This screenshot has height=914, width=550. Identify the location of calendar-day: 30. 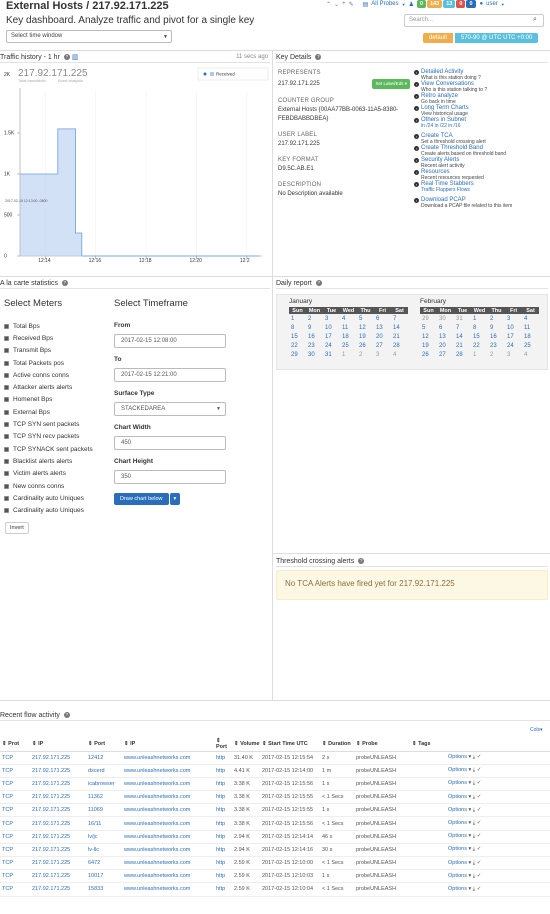
(314, 354).